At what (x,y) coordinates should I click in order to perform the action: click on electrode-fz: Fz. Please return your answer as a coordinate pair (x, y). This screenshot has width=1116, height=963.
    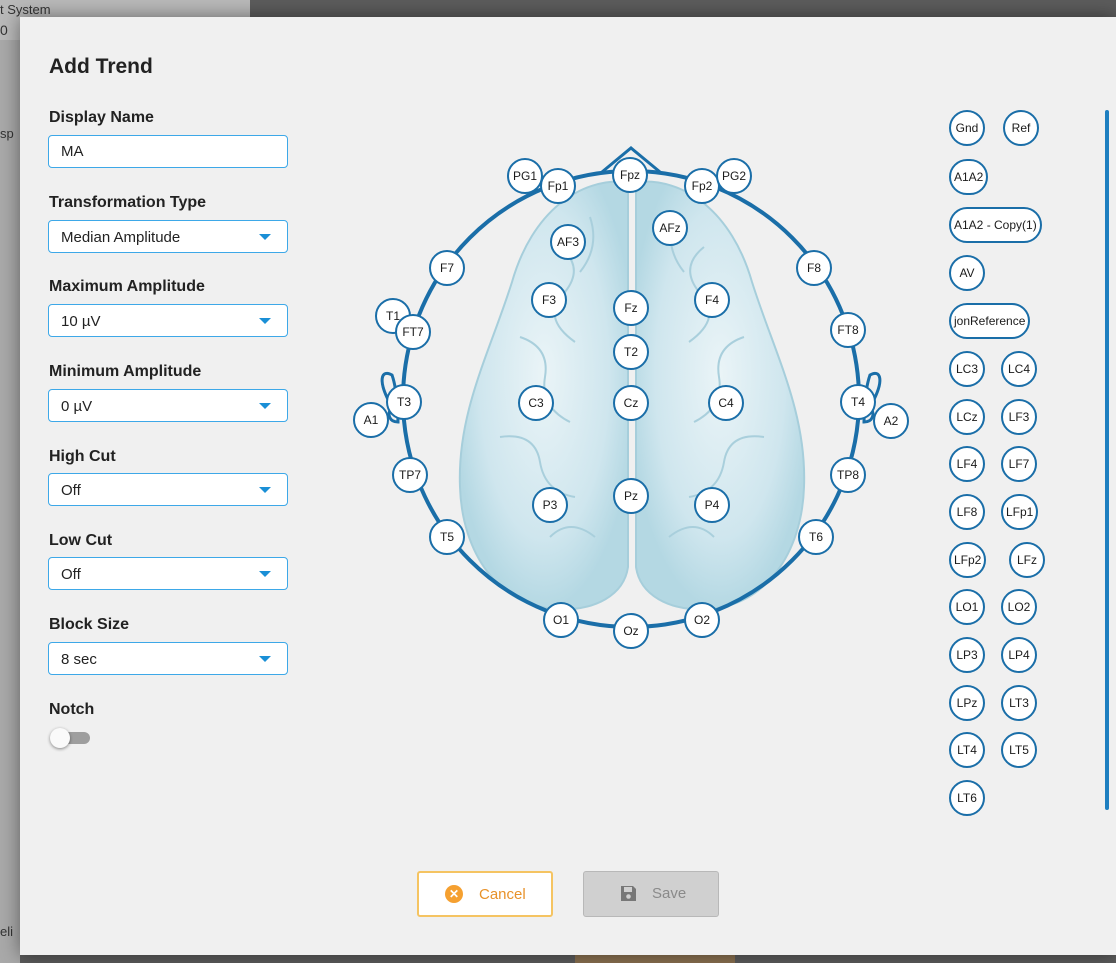
    Looking at the image, I should click on (631, 308).